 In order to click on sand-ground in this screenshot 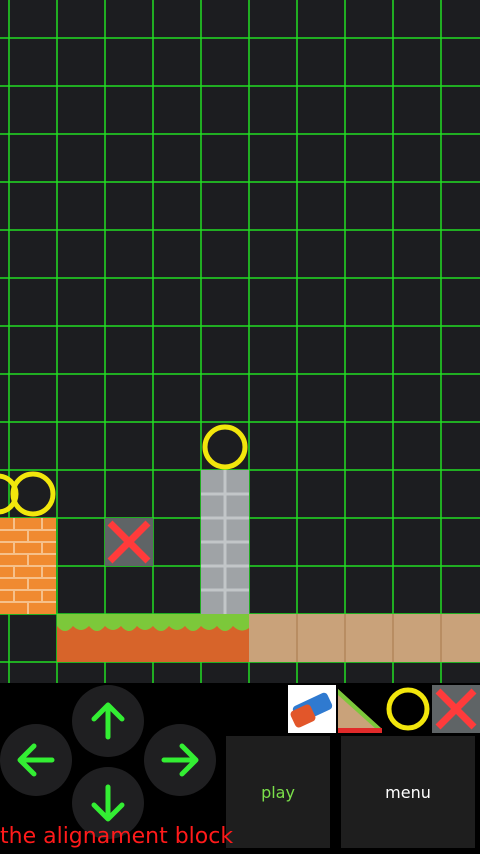, I will do `click(364, 638)`.